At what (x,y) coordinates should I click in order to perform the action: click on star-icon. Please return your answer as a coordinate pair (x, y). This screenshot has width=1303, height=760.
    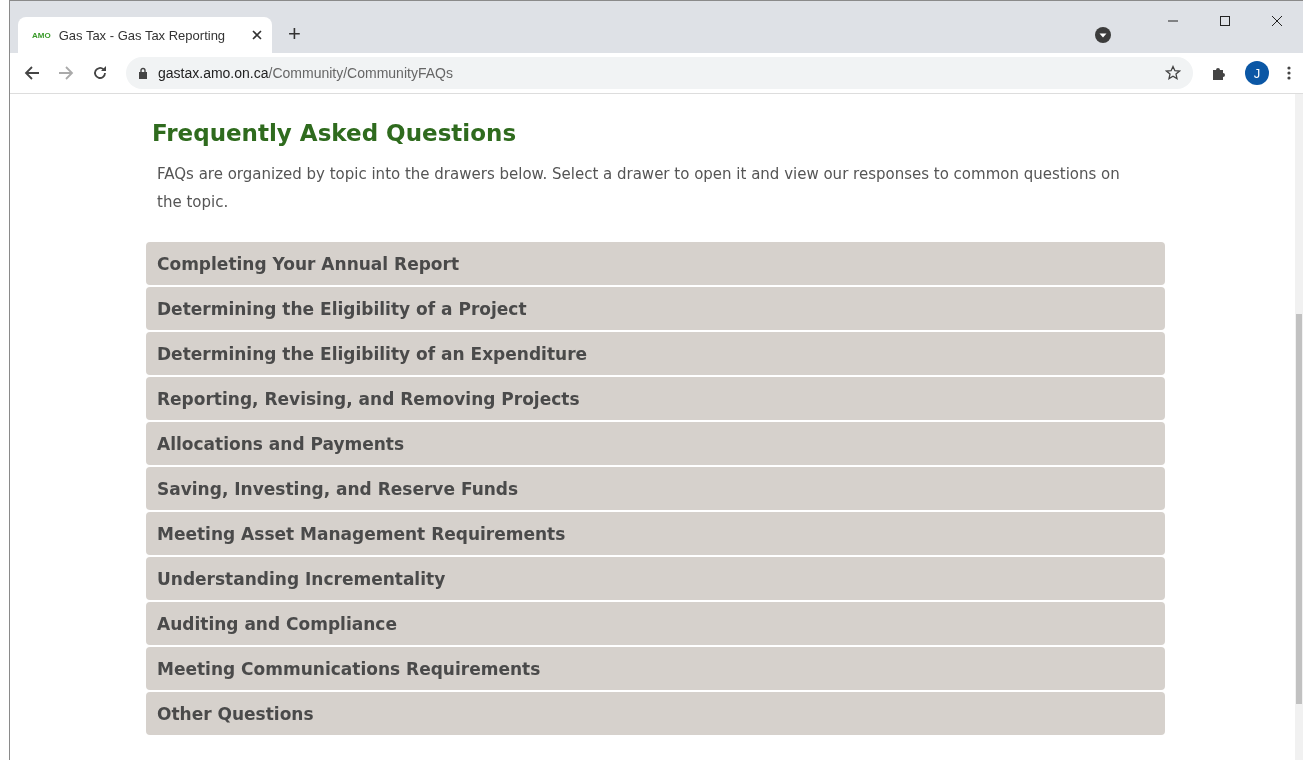
    Looking at the image, I should click on (1173, 73).